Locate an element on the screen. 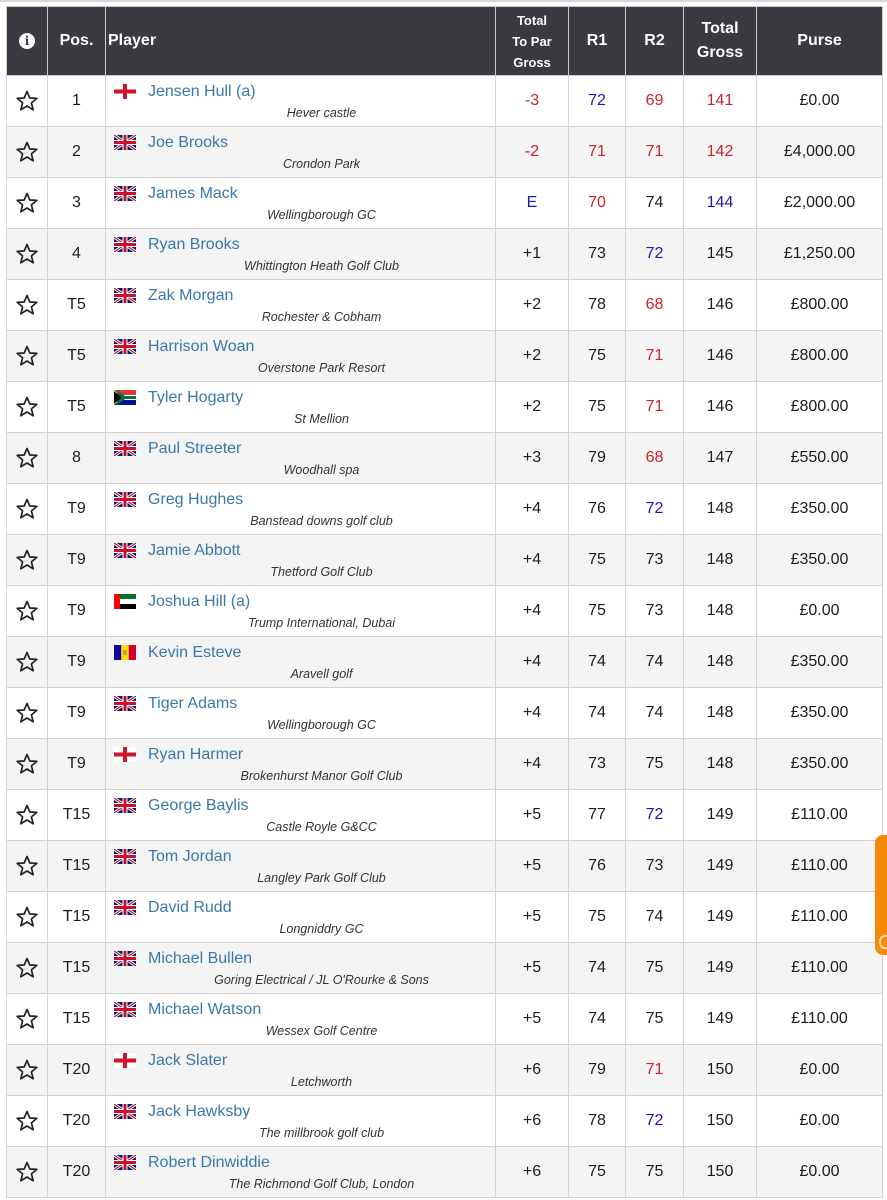  player-name-link: Jensen Hull (a) is located at coordinates (202, 92).